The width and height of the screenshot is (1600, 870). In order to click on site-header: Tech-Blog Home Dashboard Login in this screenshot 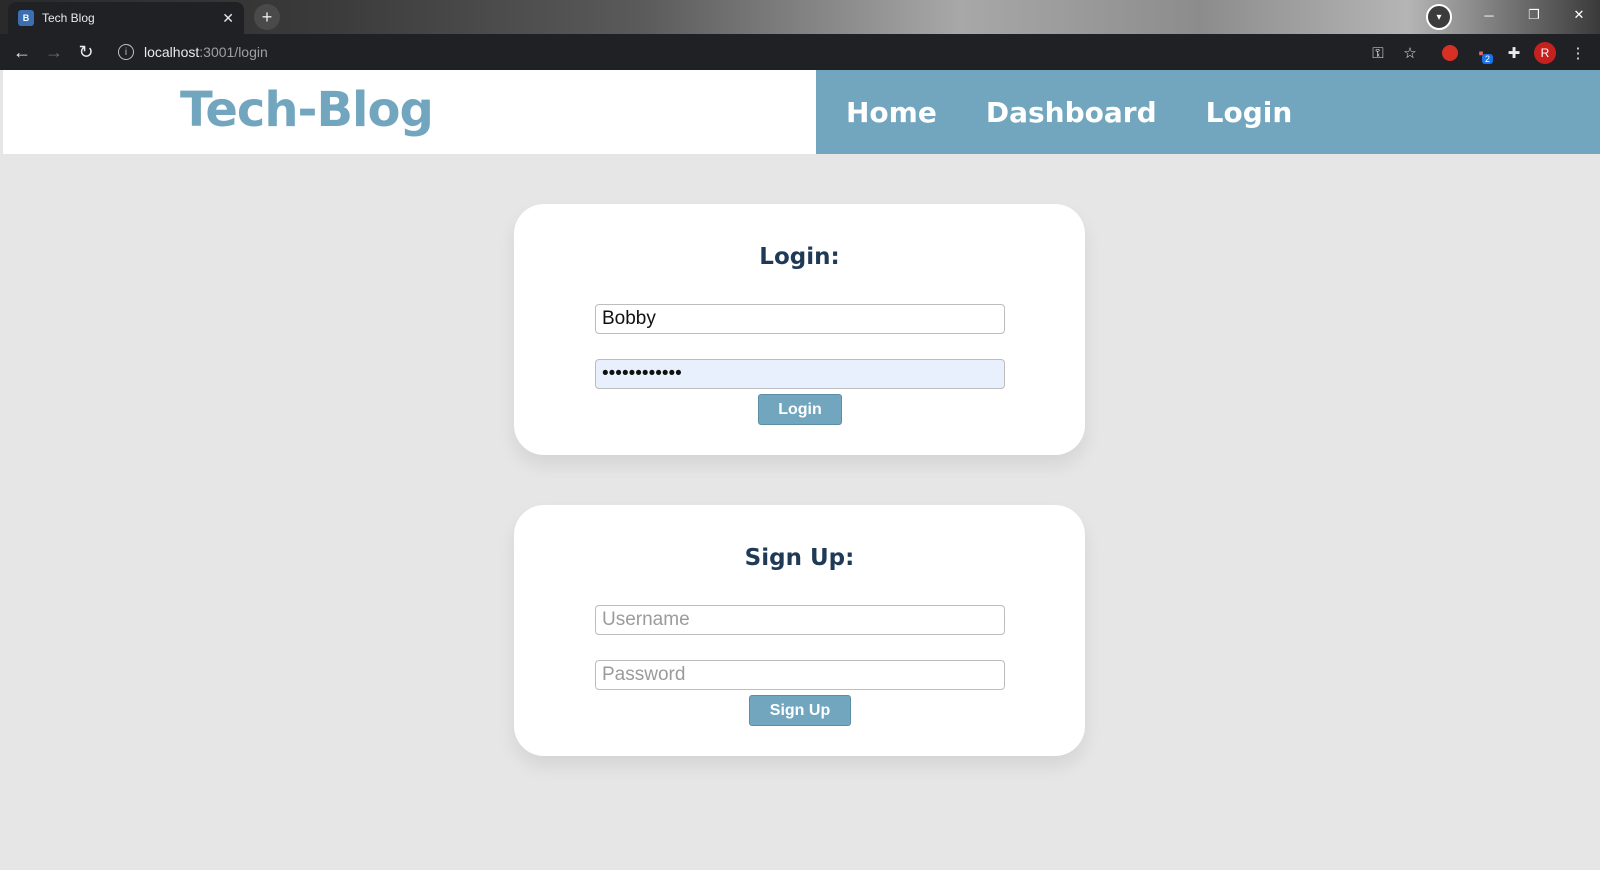, I will do `click(801, 112)`.